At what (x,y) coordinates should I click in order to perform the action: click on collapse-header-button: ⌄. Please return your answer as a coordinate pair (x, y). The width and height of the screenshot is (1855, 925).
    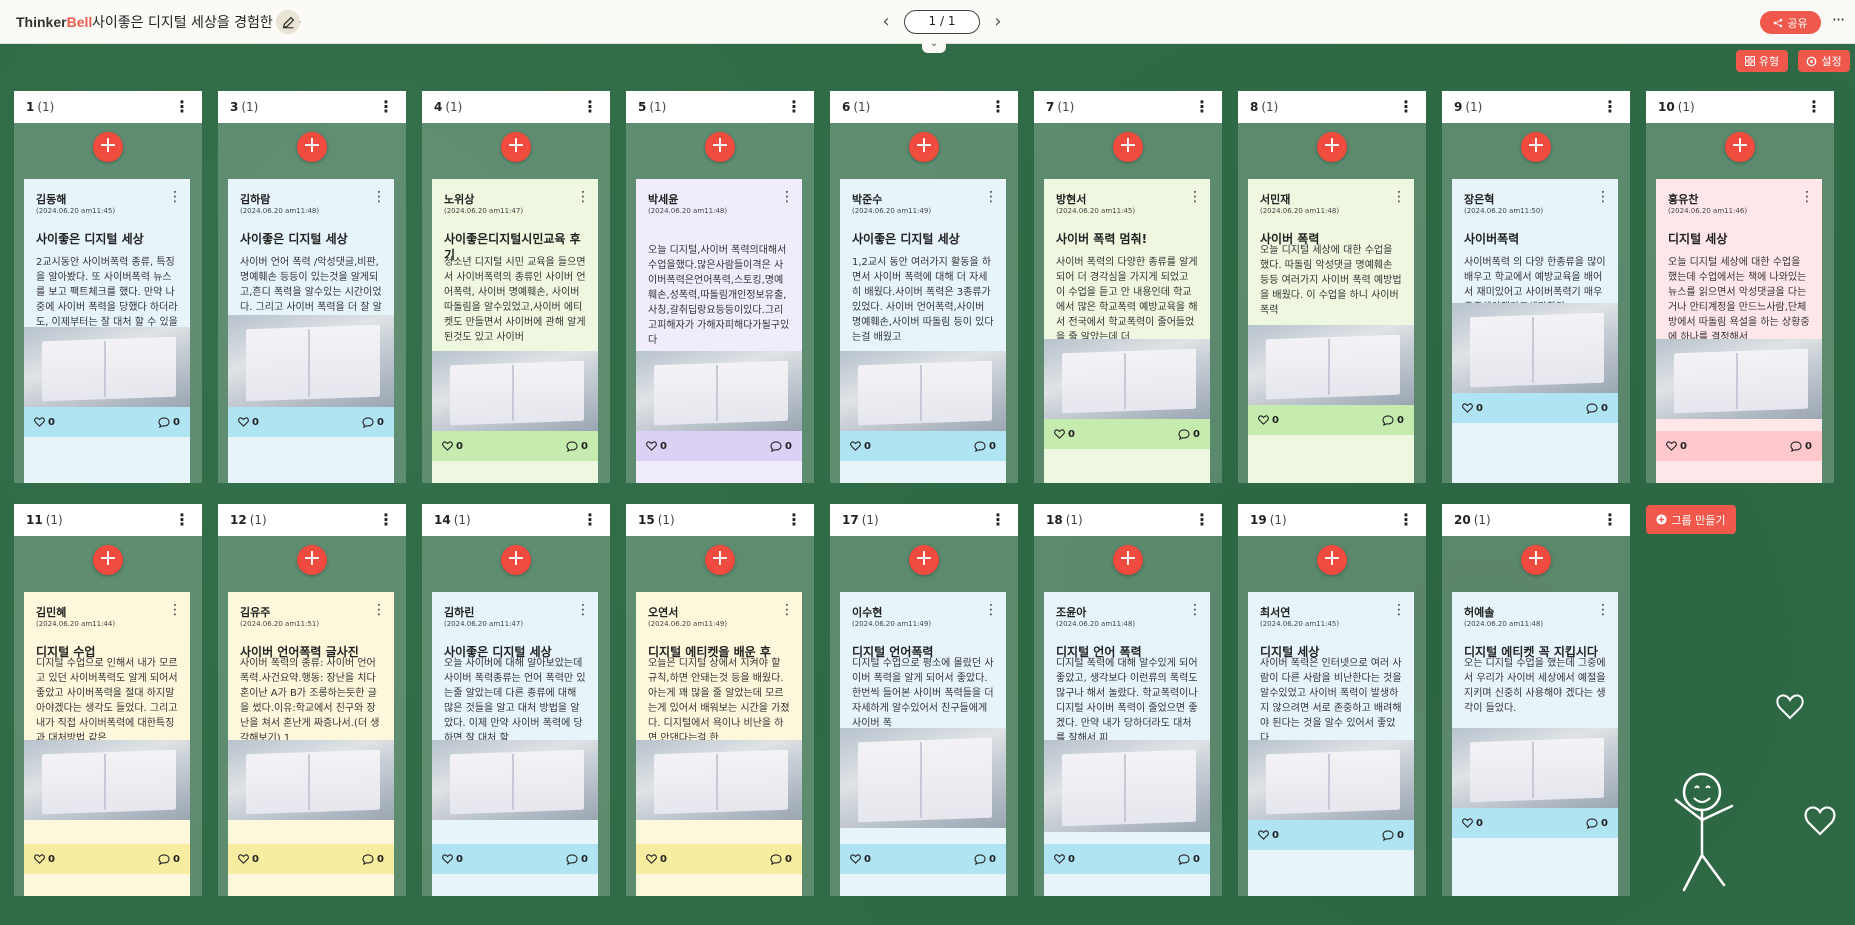
    Looking at the image, I should click on (934, 45).